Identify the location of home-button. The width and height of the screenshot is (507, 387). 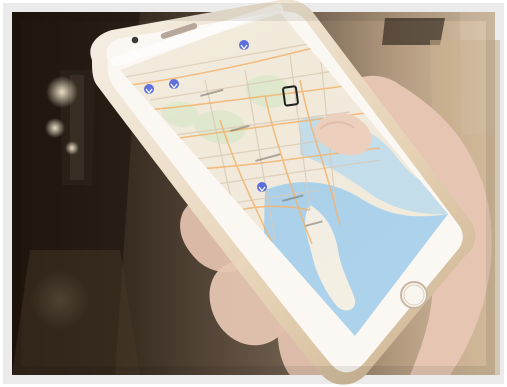
(414, 295).